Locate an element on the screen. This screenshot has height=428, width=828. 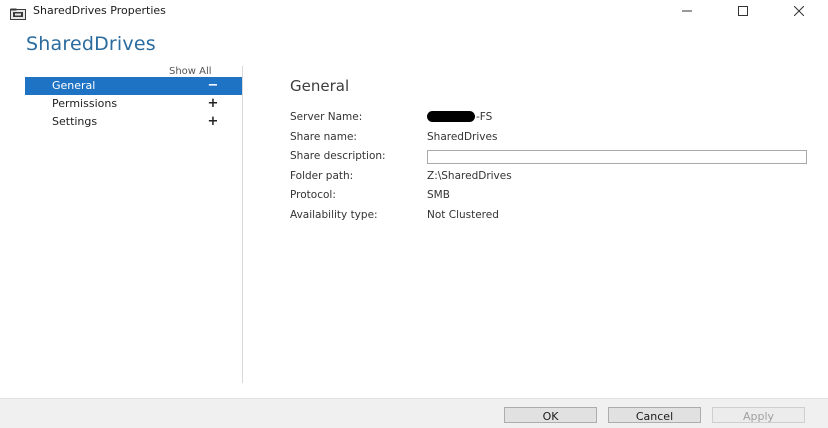
maximize-button is located at coordinates (743, 11).